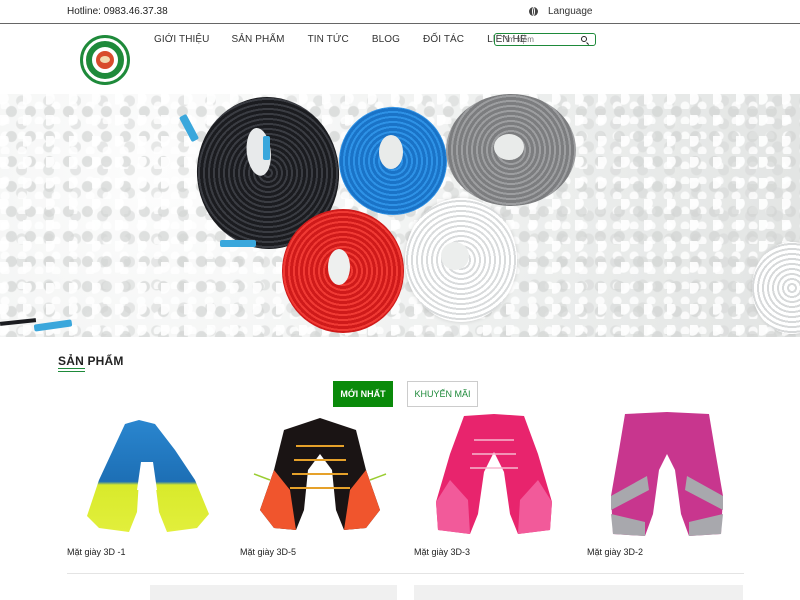 The width and height of the screenshot is (800, 600). I want to click on language-selector: Language, so click(561, 11).